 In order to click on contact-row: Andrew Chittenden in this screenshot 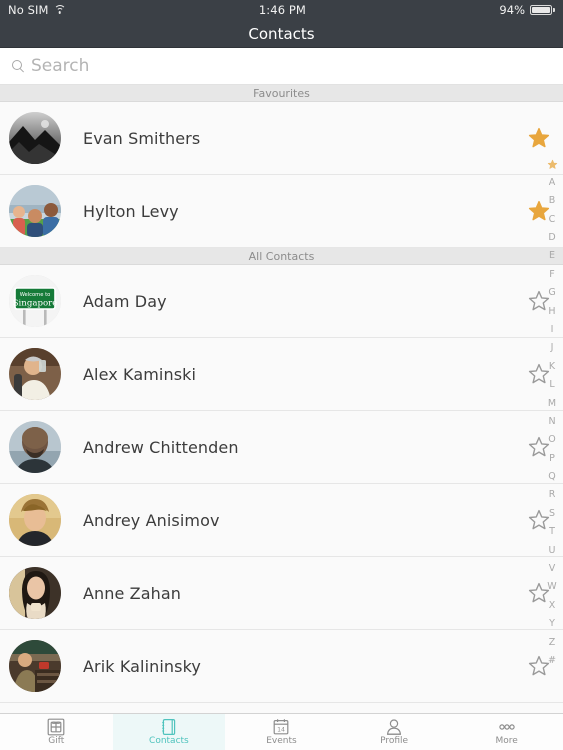, I will do `click(281, 447)`.